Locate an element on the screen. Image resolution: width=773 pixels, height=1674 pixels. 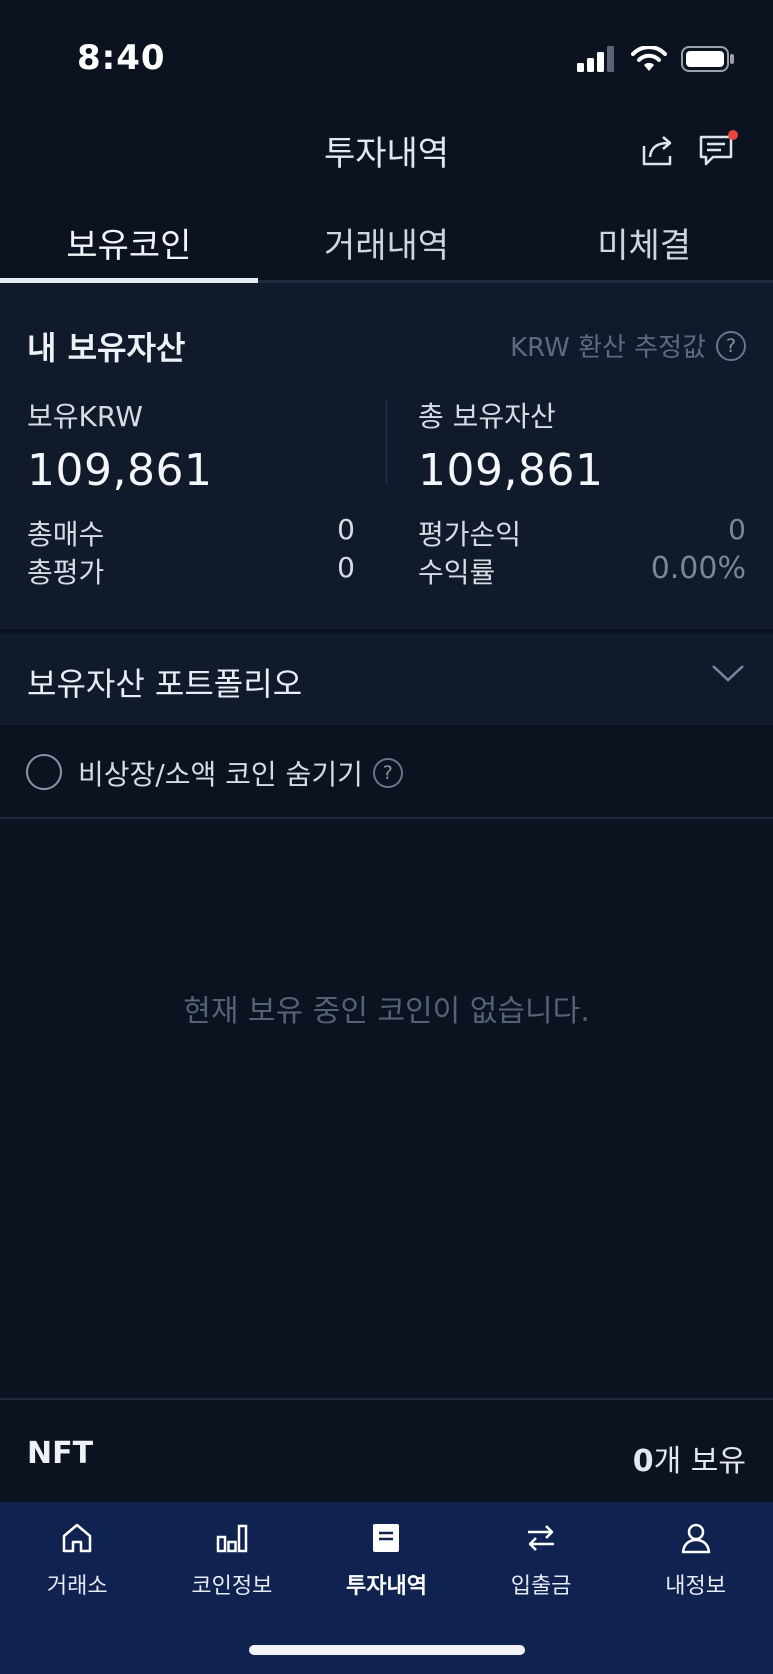
portfolio-accordion: 보유자산 포트폴리오 is located at coordinates (386, 679).